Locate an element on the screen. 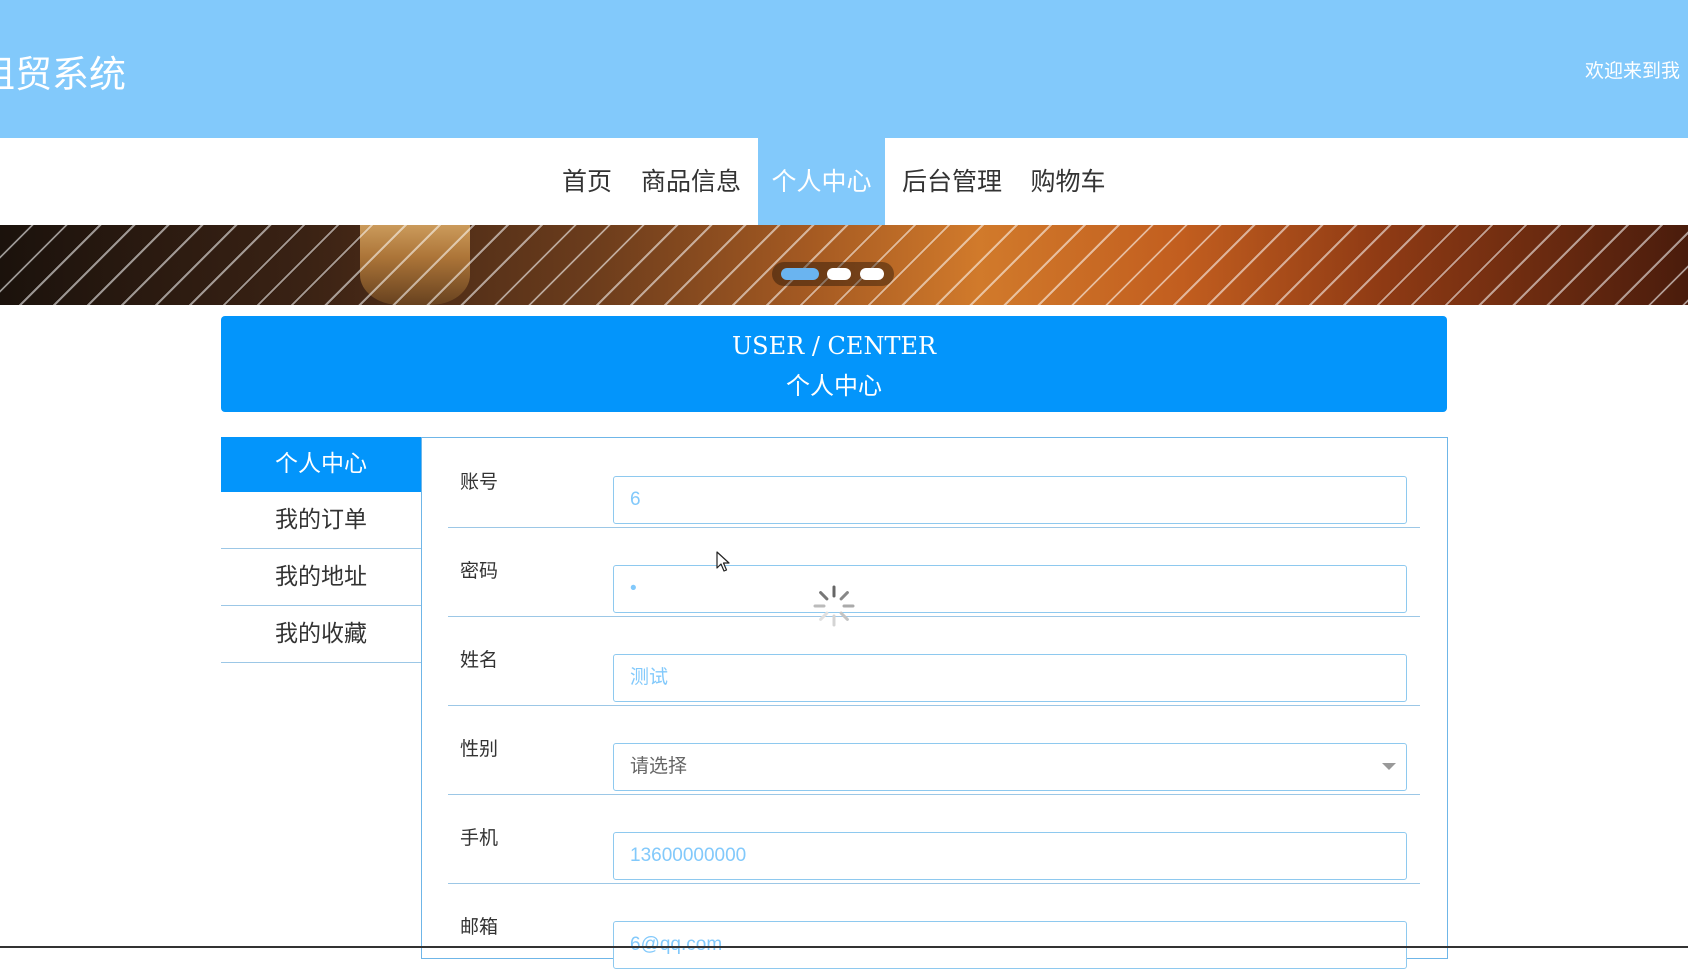 The height and width of the screenshot is (972, 1688). header-title-cn: 个人中心 is located at coordinates (834, 386).